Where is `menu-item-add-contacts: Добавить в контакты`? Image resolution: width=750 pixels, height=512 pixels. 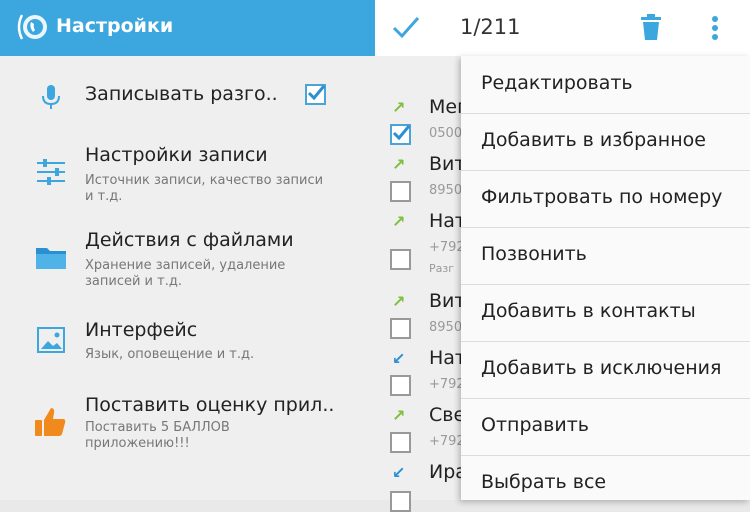 menu-item-add-contacts: Добавить в контакты is located at coordinates (605, 313).